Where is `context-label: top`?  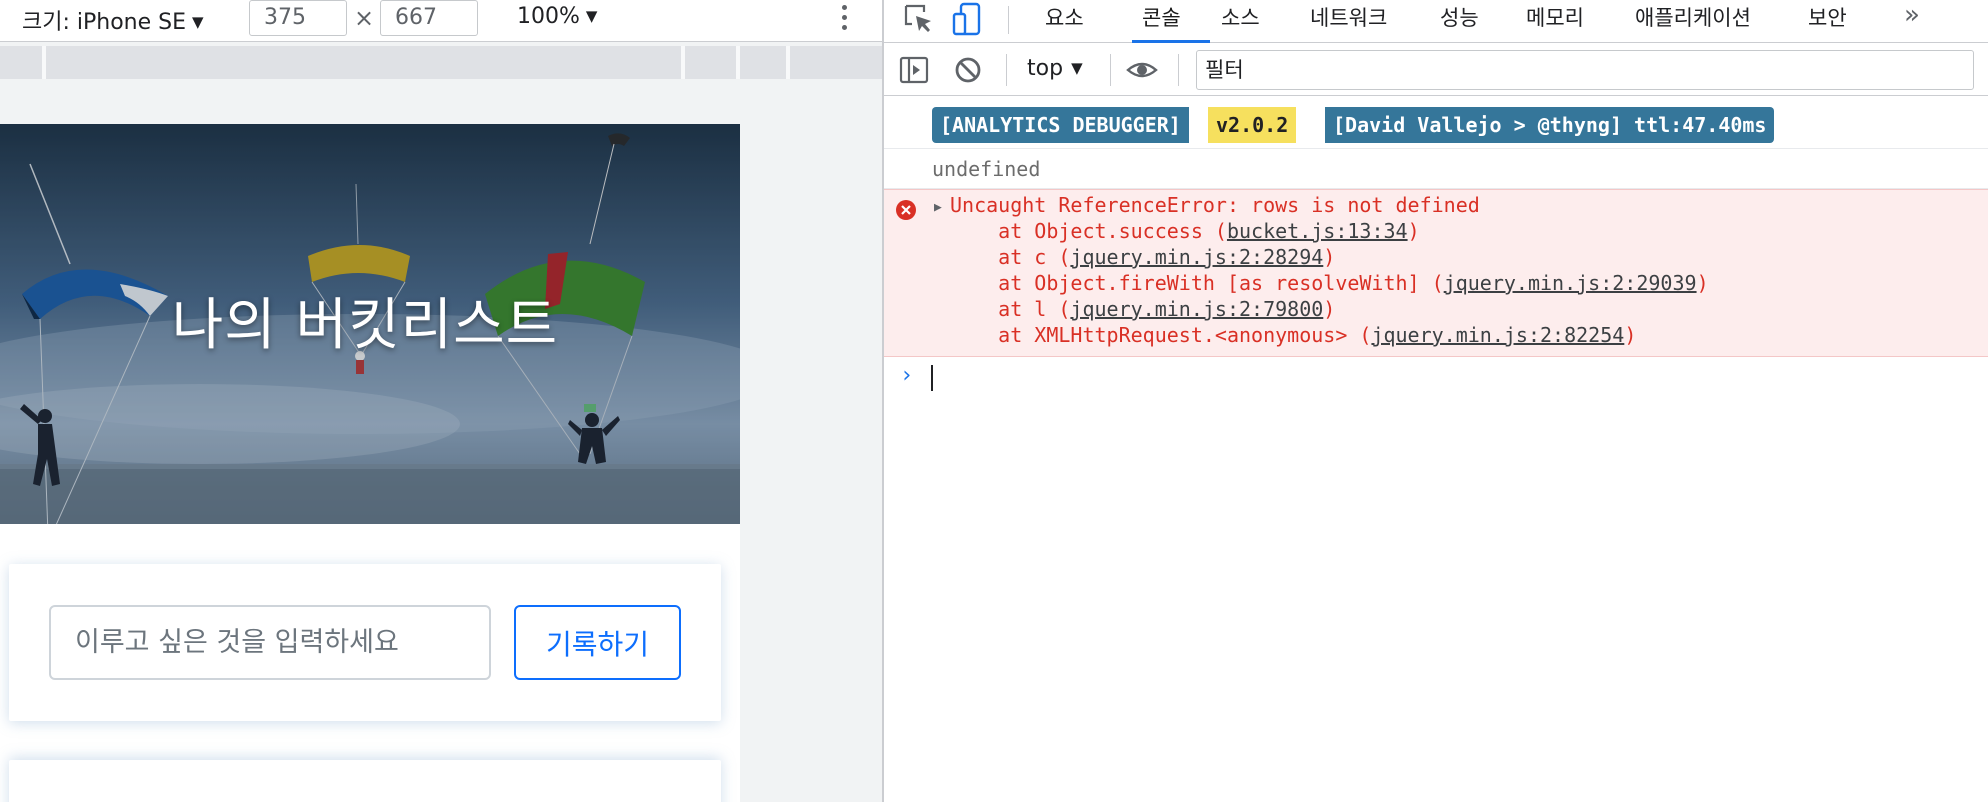
context-label: top is located at coordinates (1045, 68).